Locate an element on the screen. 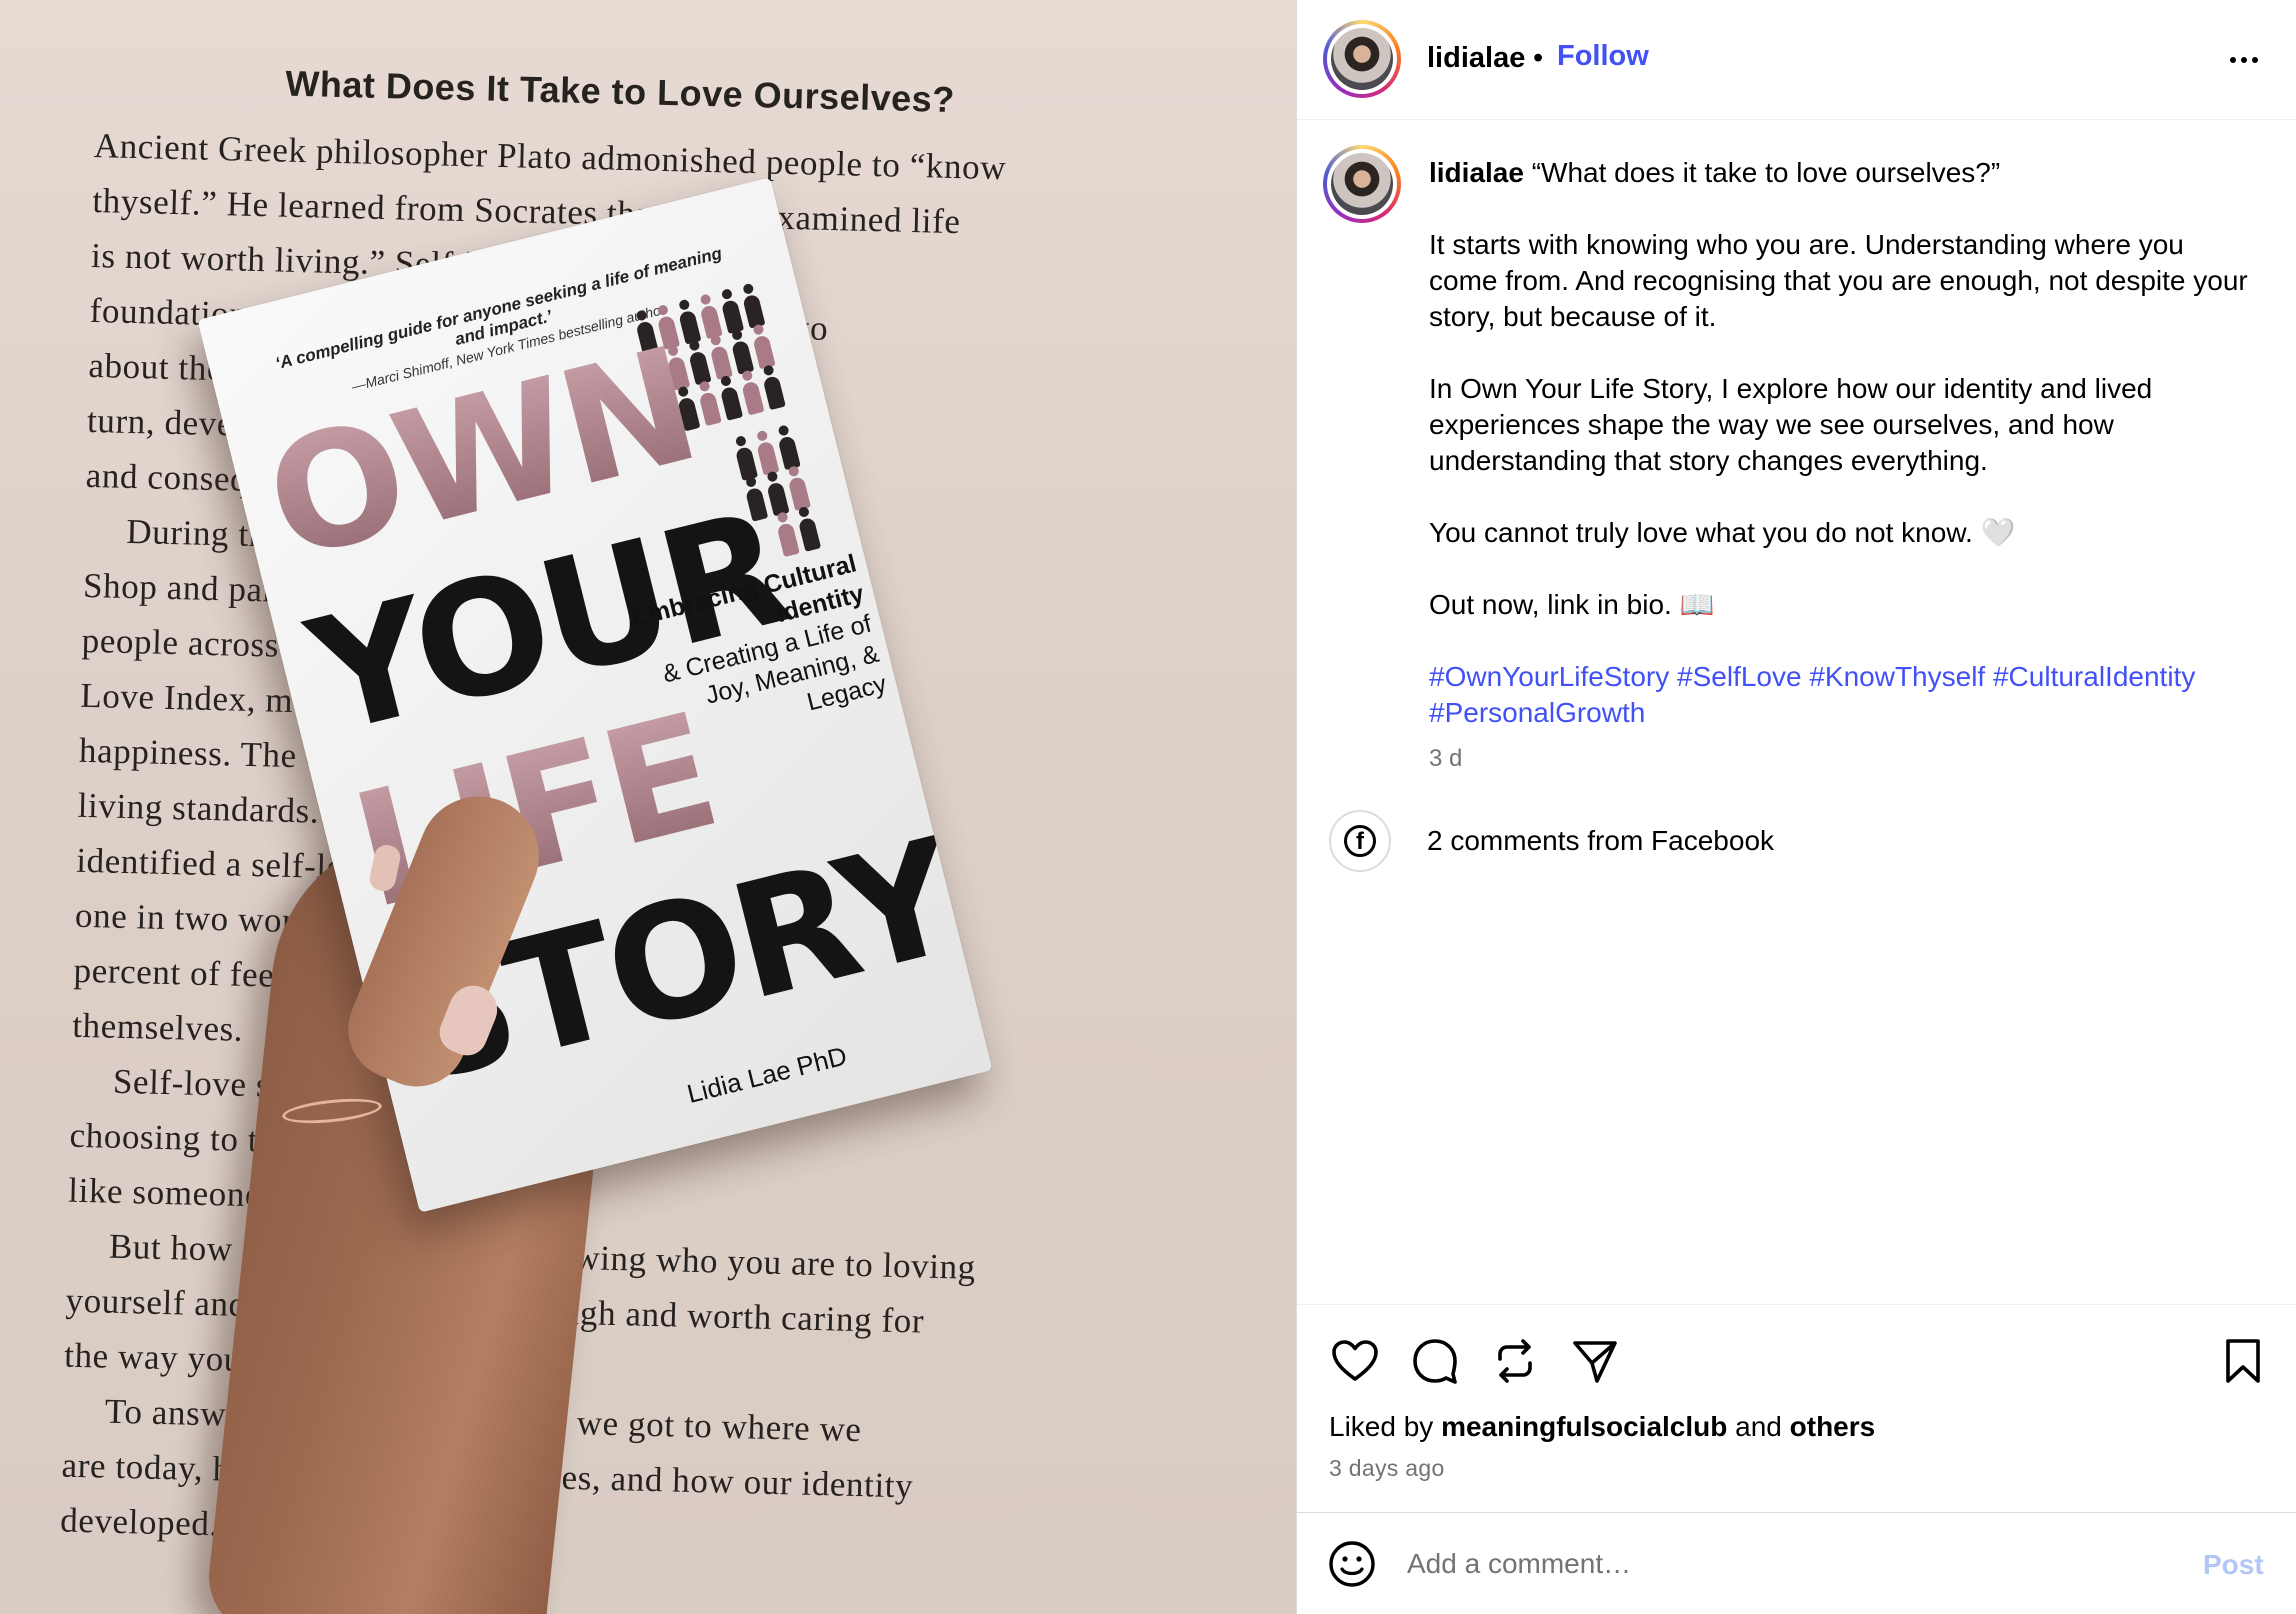 Image resolution: width=2296 pixels, height=1614 pixels. comment-input is located at coordinates (1787, 1564).